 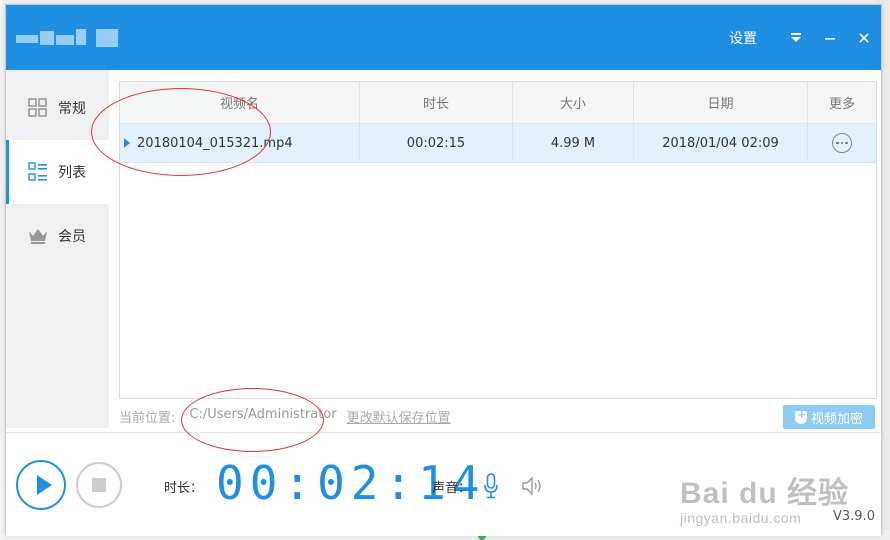 I want to click on more-circle-icon, so click(x=842, y=143).